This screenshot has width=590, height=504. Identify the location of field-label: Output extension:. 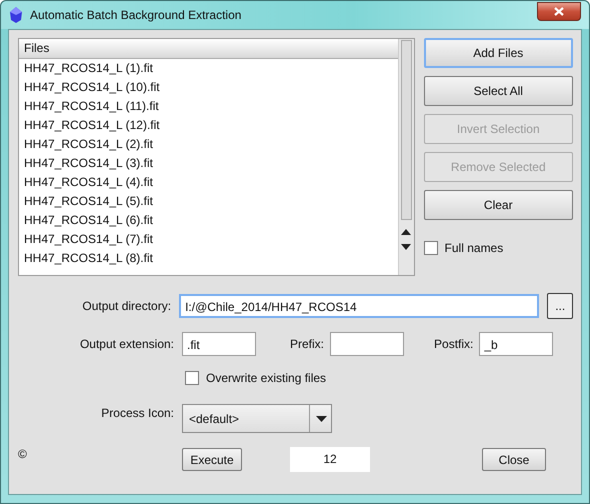
(126, 344).